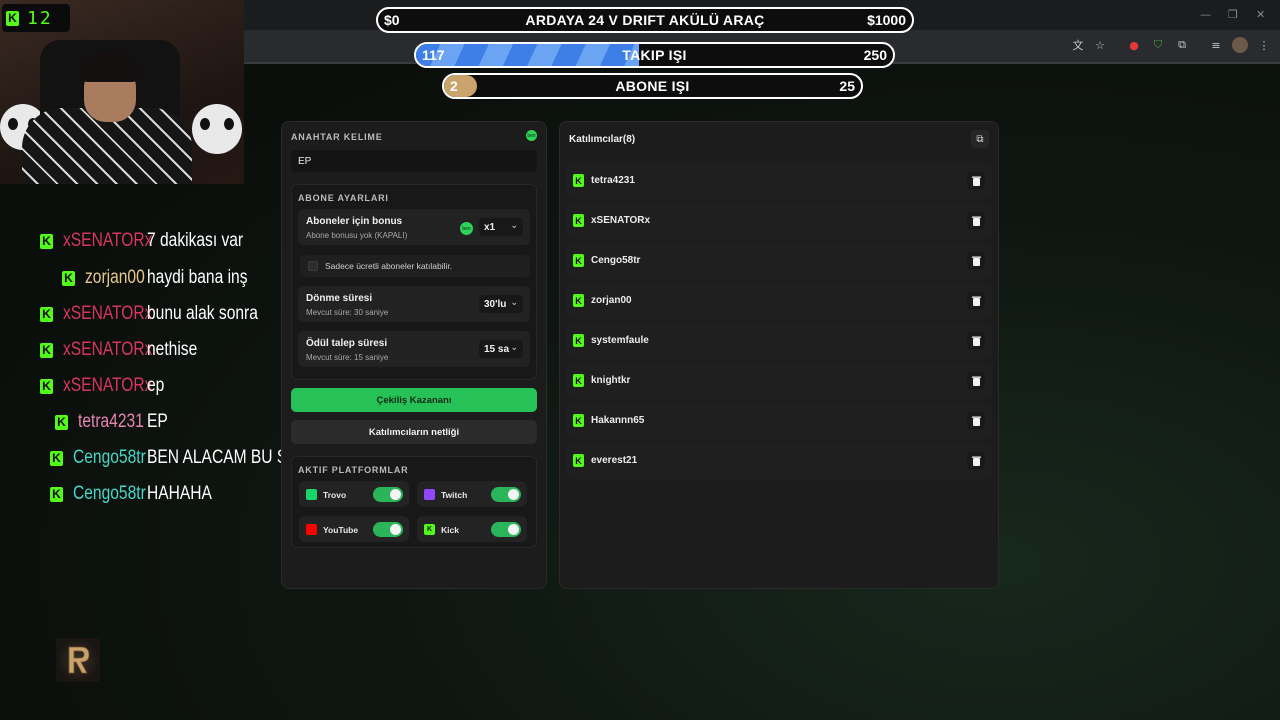  What do you see at coordinates (347, 343) in the screenshot?
I see `claim-duration-title: Ödül talep süresi` at bounding box center [347, 343].